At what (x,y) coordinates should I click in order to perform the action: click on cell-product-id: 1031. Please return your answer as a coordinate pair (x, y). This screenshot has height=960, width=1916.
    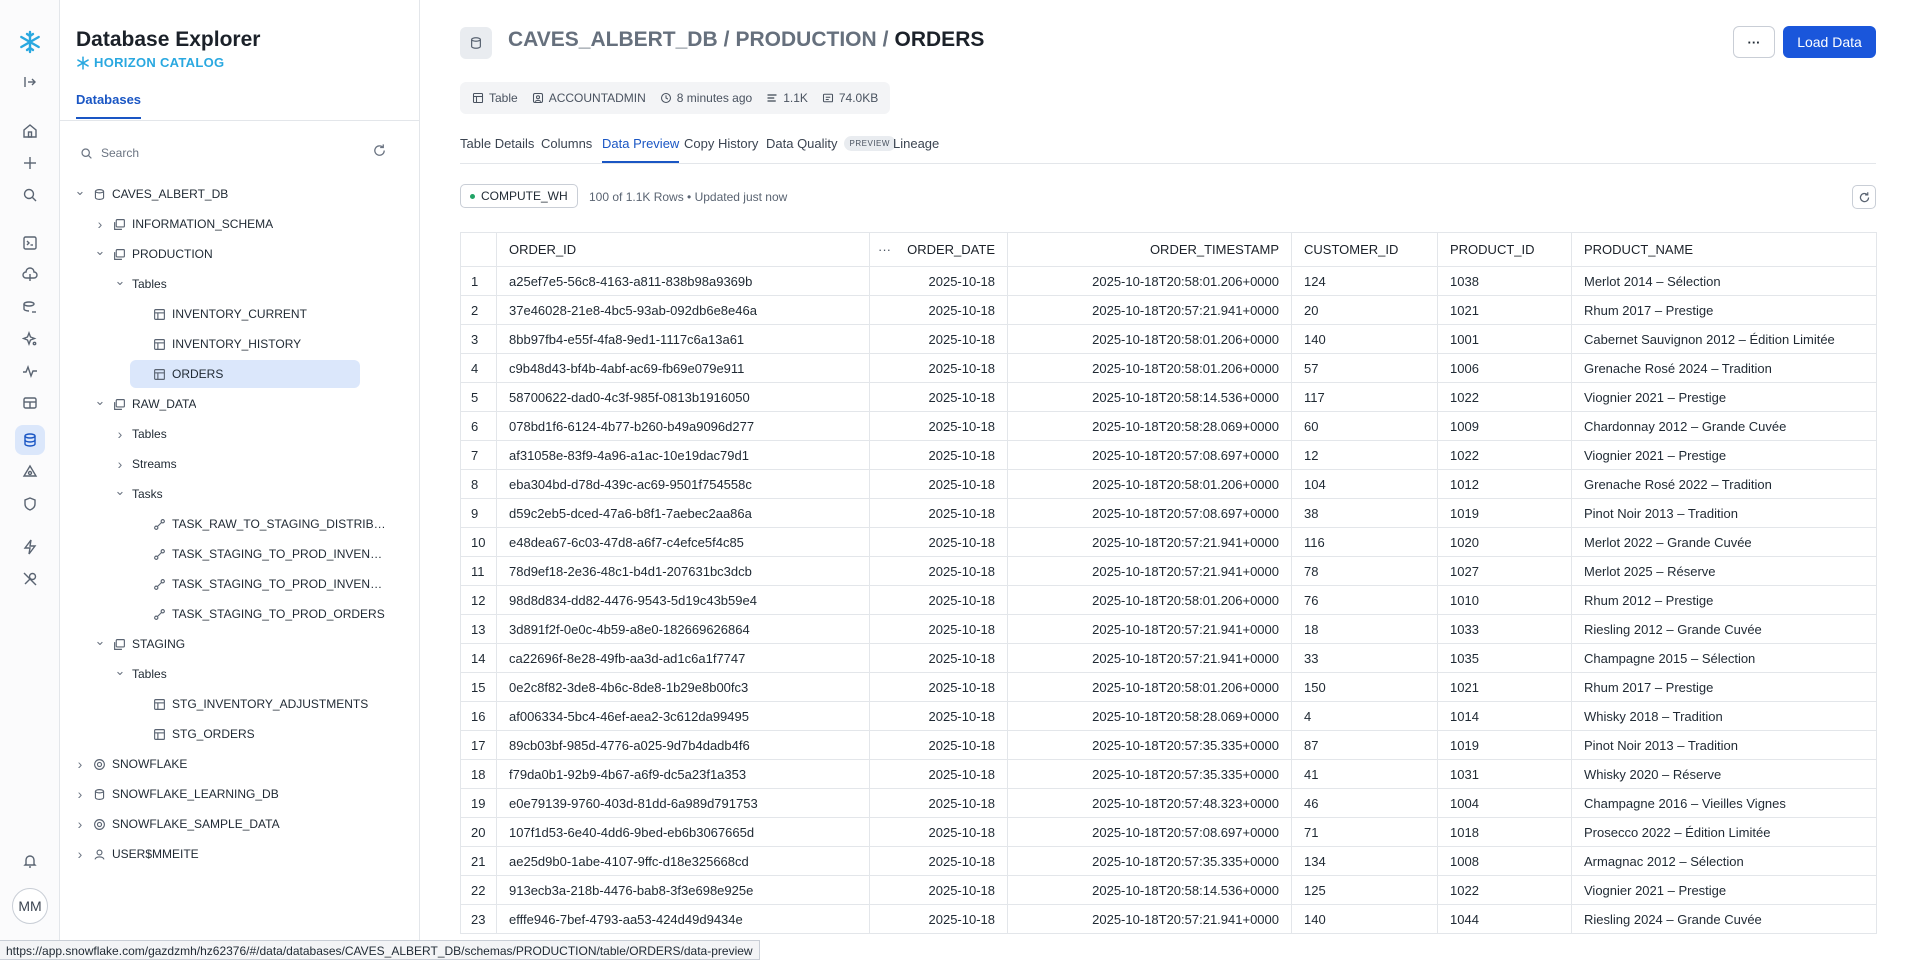
    Looking at the image, I should click on (1504, 774).